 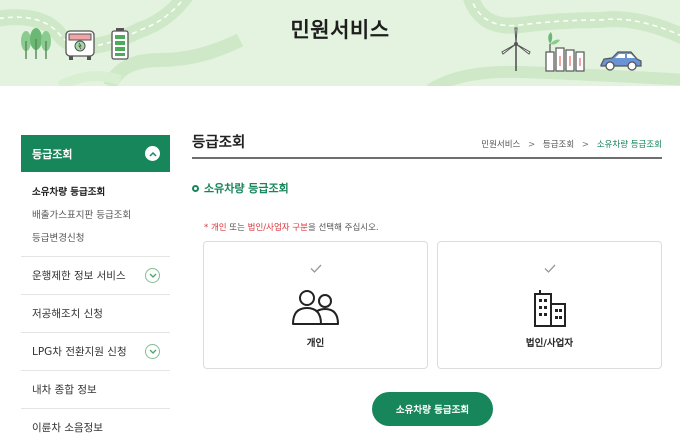 I want to click on sidebar-item-restriction-info: 운행제한 정보 서비스, so click(x=95, y=276).